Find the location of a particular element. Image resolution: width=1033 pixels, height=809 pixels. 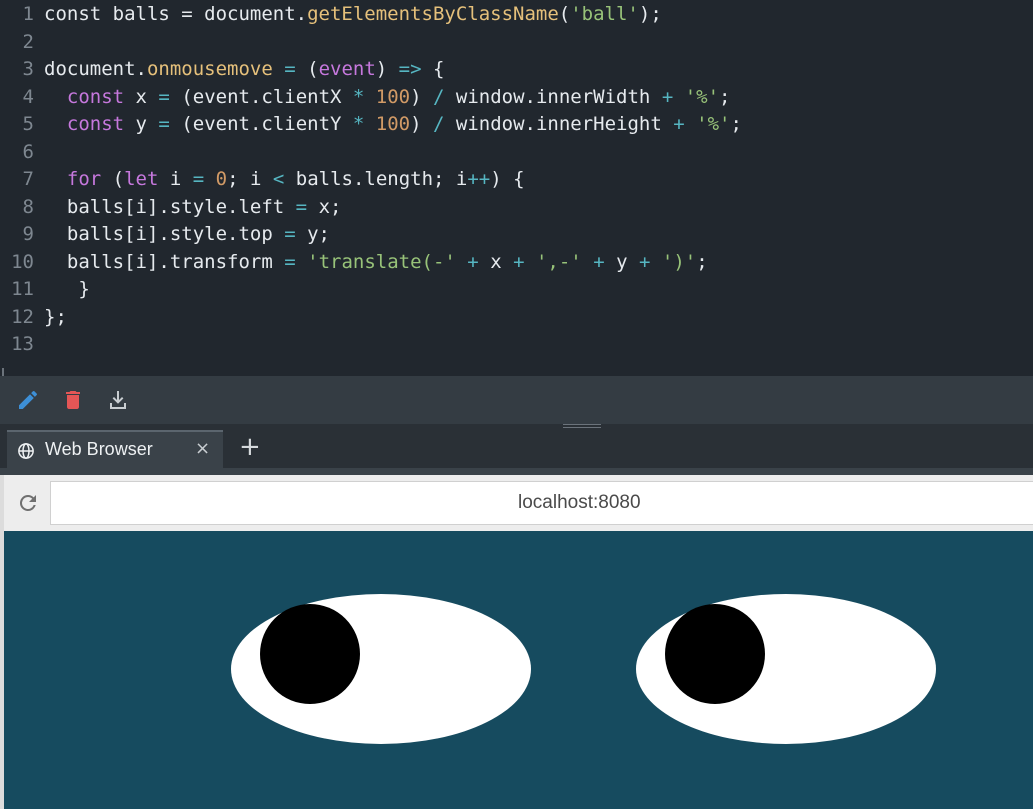

code-line: 3 document.onmousemove = (event) => { is located at coordinates (222, 69).